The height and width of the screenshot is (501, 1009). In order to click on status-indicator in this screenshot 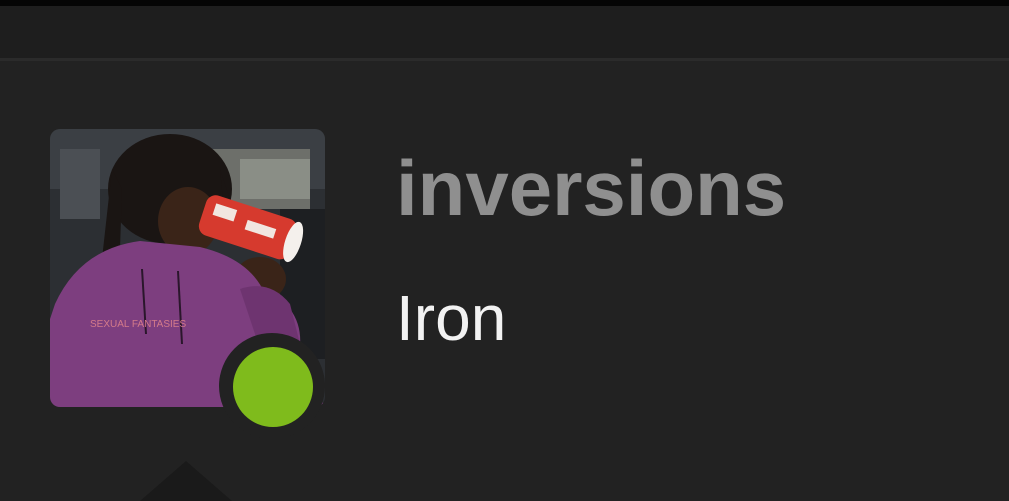, I will do `click(272, 386)`.